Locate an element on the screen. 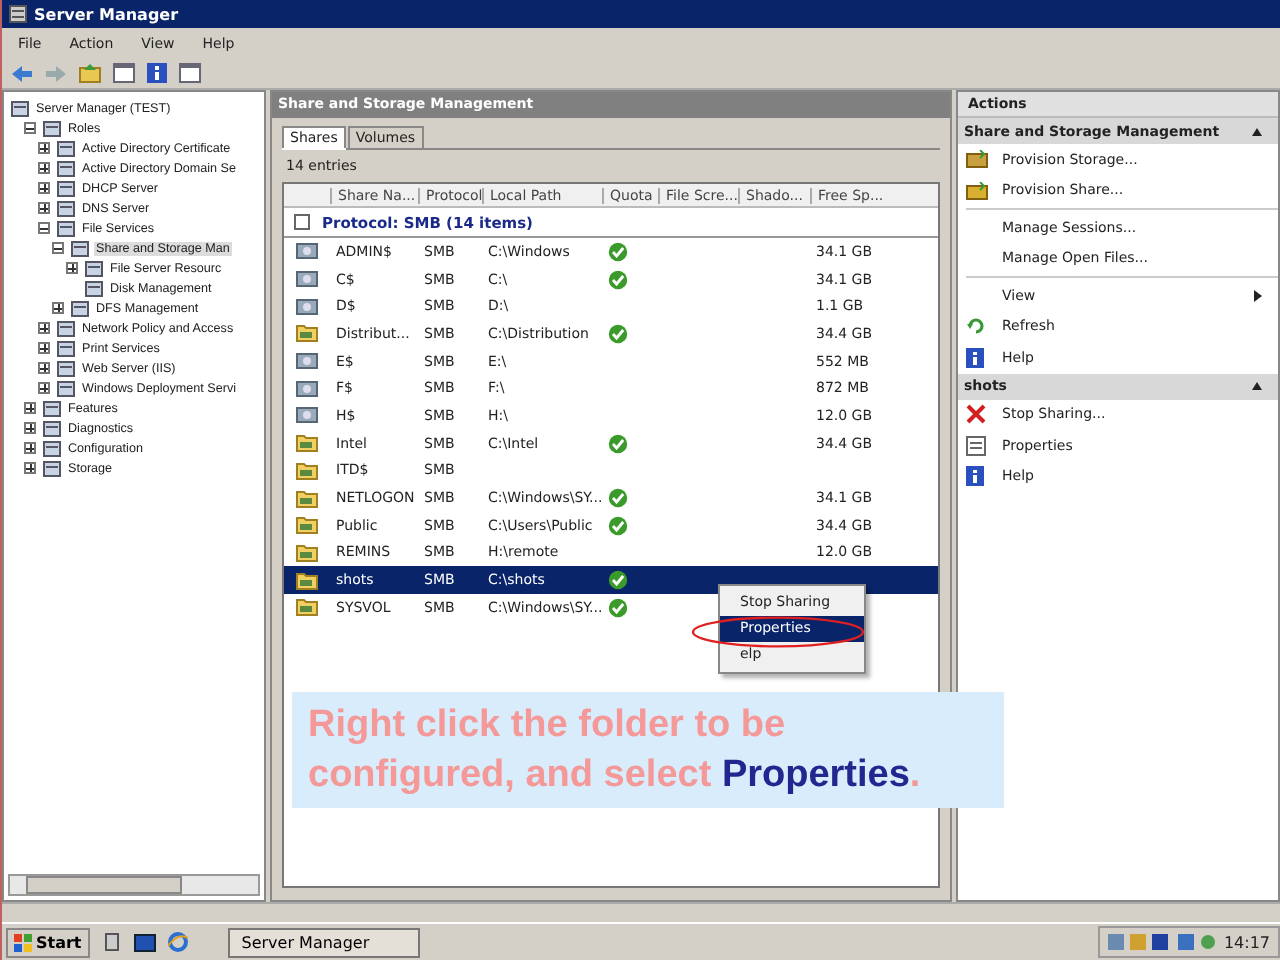  back-icon is located at coordinates (22, 73).